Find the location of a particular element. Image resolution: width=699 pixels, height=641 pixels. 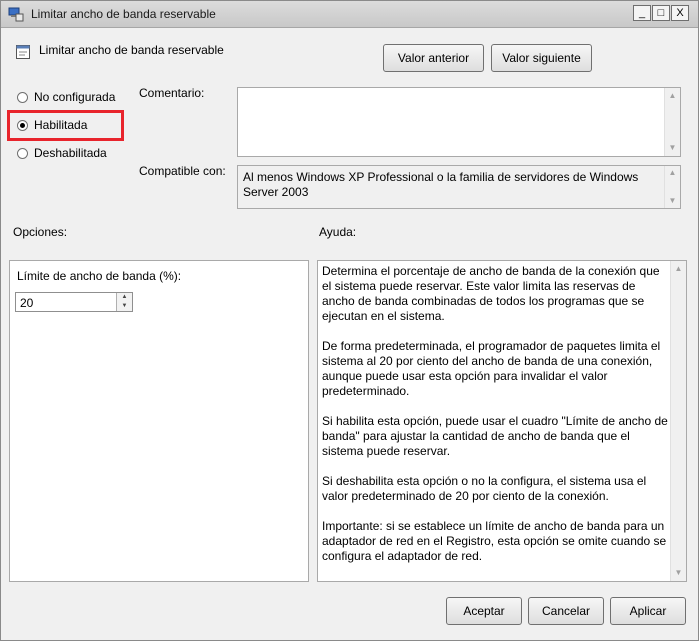

help-scrollbar: ▲ ▼ is located at coordinates (678, 421).